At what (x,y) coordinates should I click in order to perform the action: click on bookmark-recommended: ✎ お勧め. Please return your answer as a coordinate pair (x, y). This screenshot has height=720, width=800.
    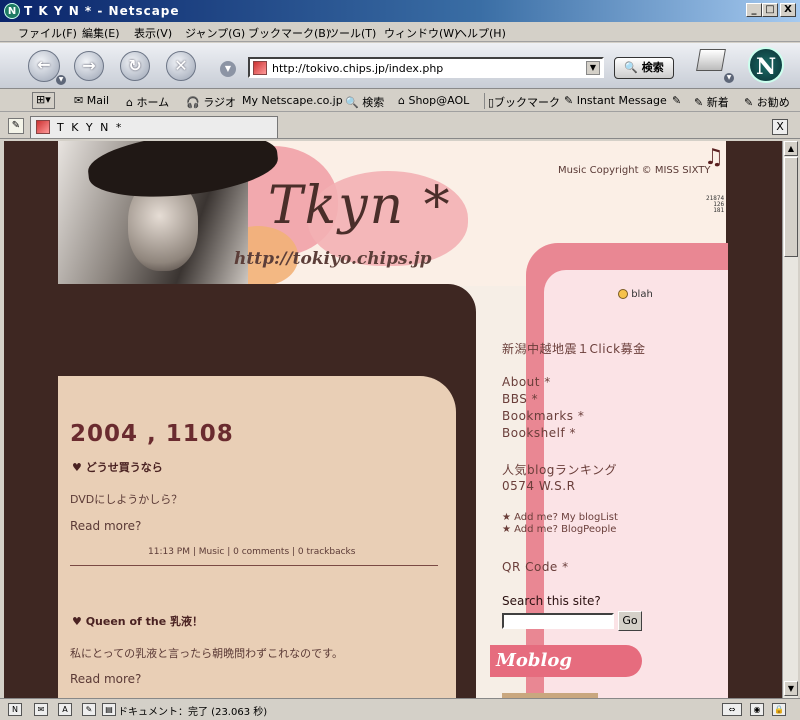
    Looking at the image, I should click on (767, 102).